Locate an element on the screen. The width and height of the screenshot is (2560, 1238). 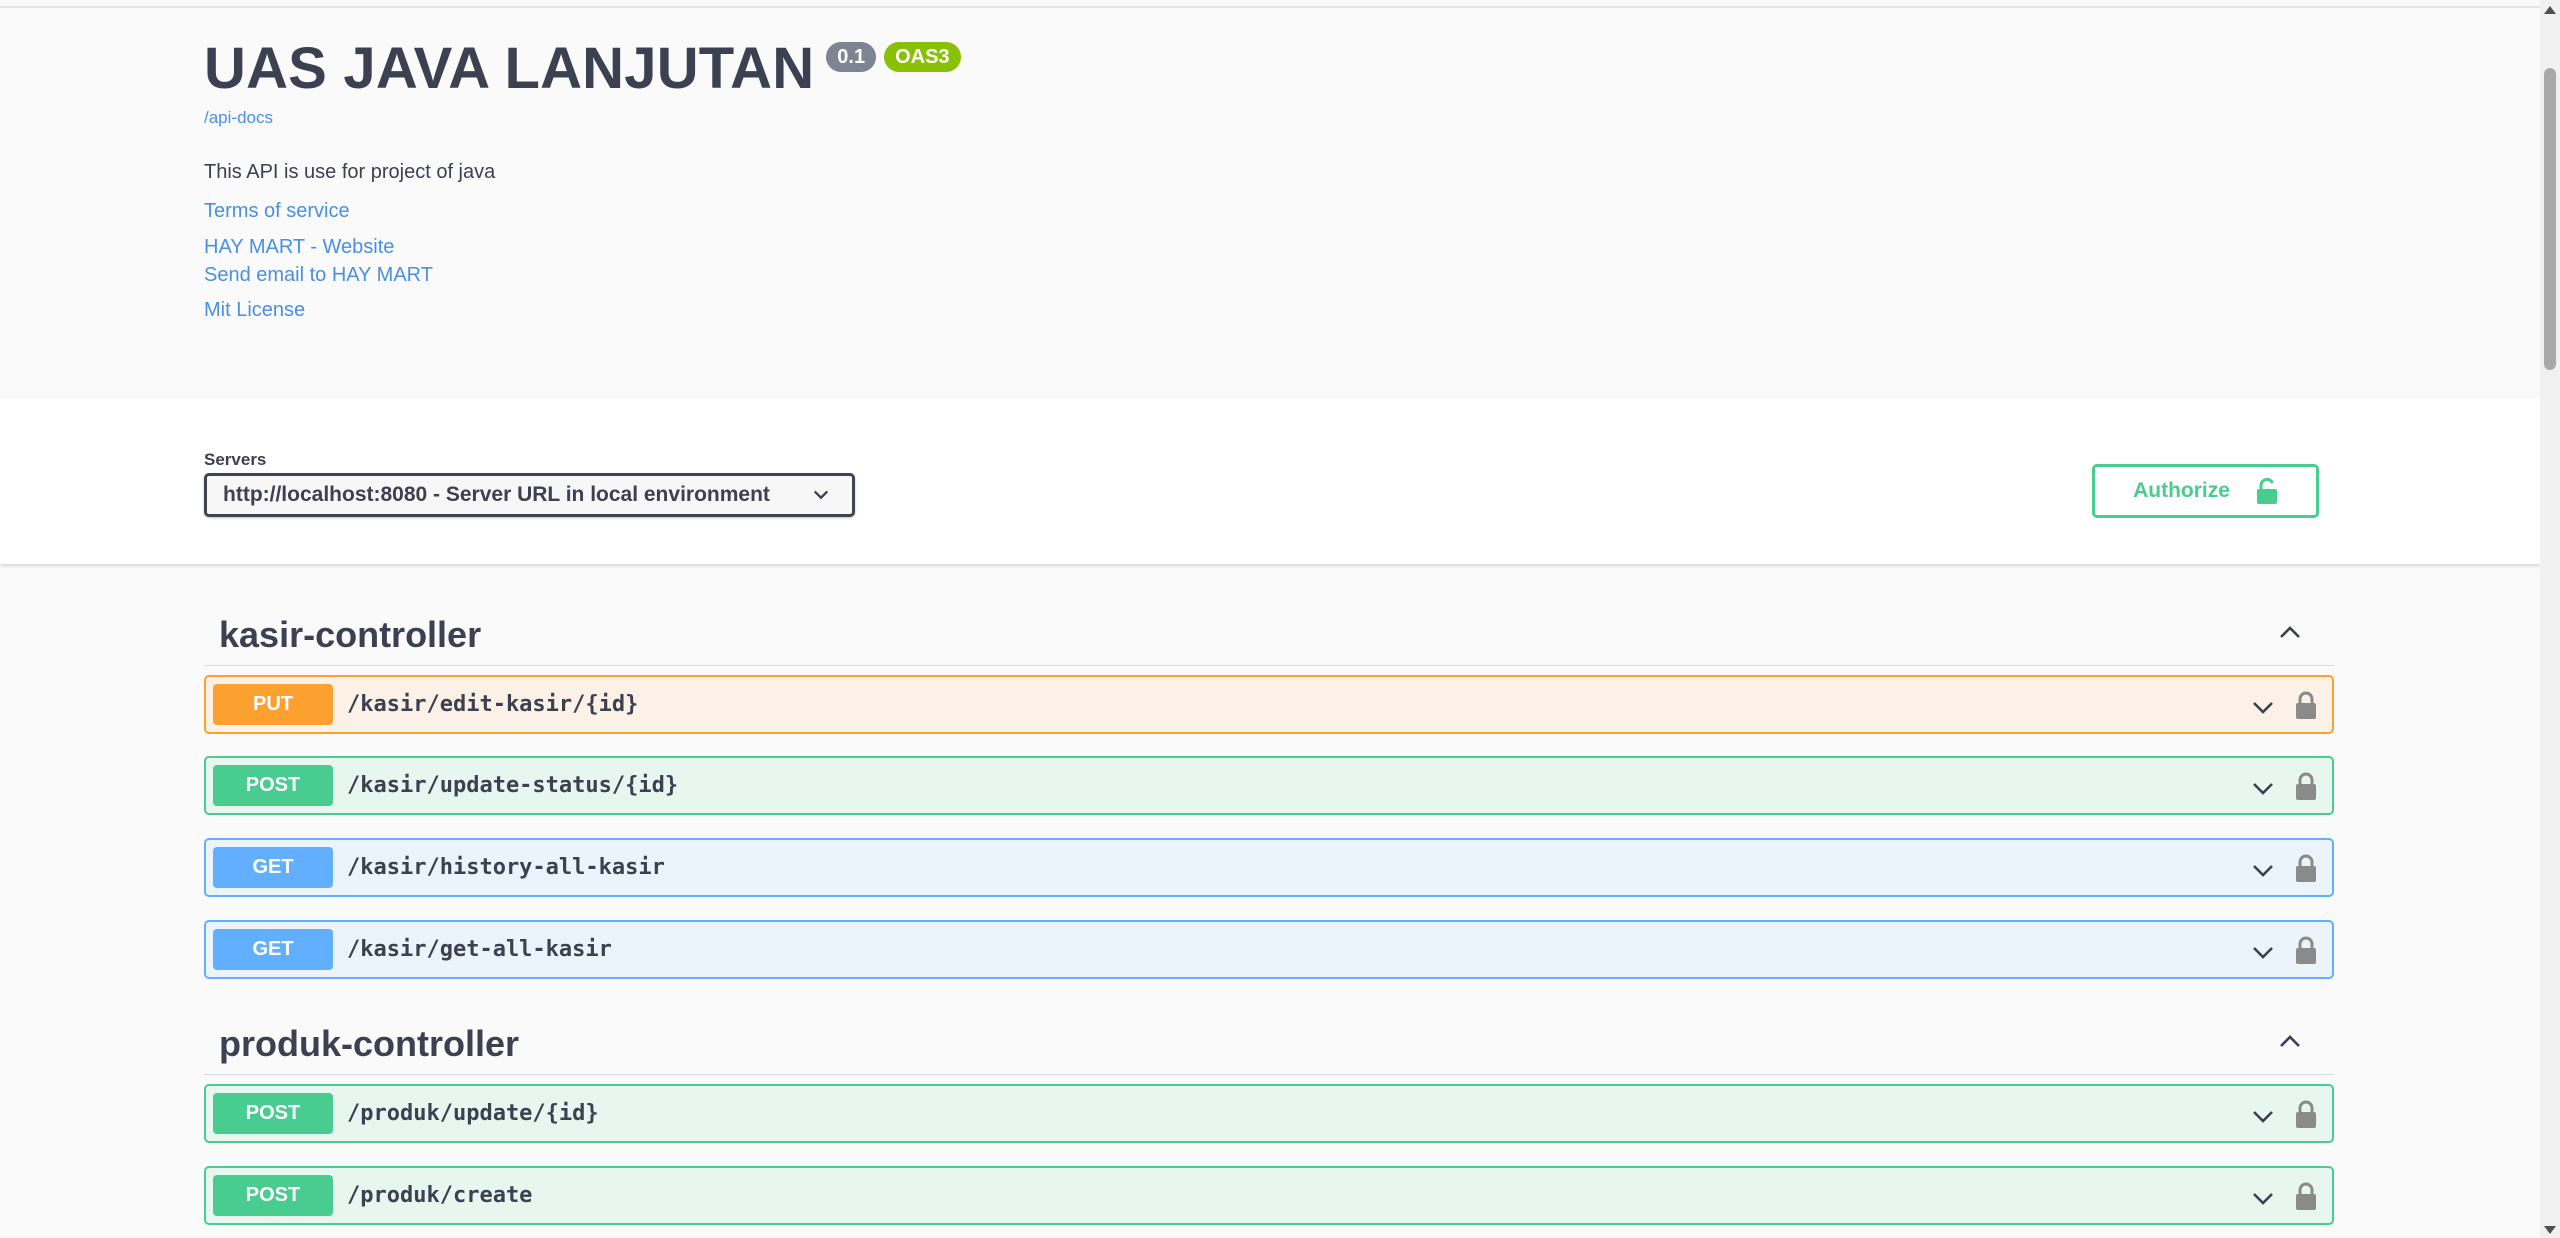
operation-path: /kasir/history-all-kasir is located at coordinates (506, 867).